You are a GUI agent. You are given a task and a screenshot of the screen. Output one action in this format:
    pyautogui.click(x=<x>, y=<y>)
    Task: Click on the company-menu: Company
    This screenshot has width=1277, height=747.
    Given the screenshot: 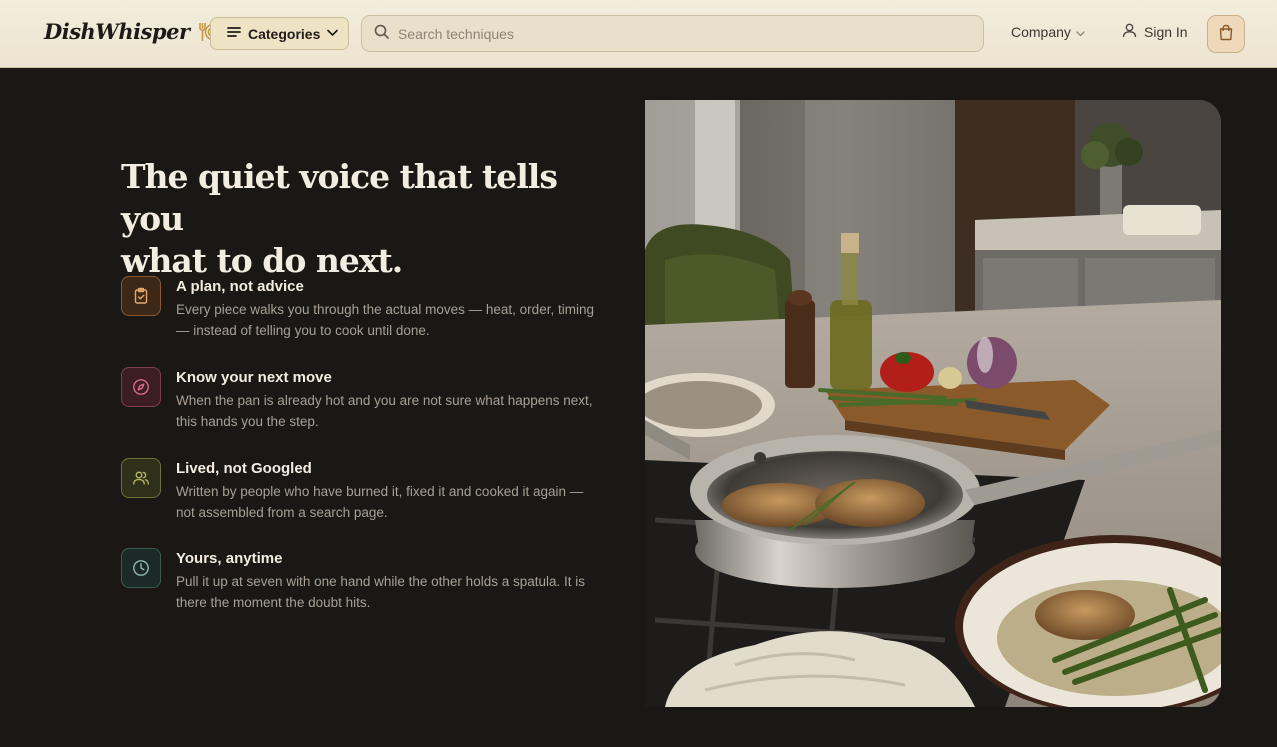 What is the action you would take?
    pyautogui.click(x=1048, y=32)
    